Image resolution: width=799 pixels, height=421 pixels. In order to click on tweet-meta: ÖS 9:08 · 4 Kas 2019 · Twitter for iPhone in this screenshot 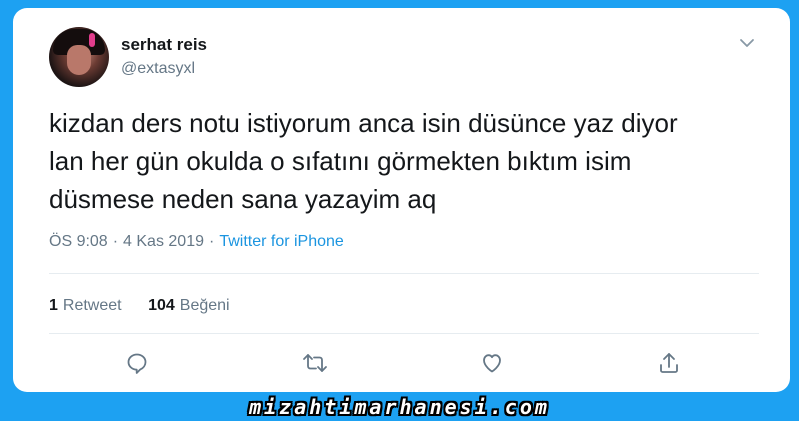, I will do `click(196, 242)`.